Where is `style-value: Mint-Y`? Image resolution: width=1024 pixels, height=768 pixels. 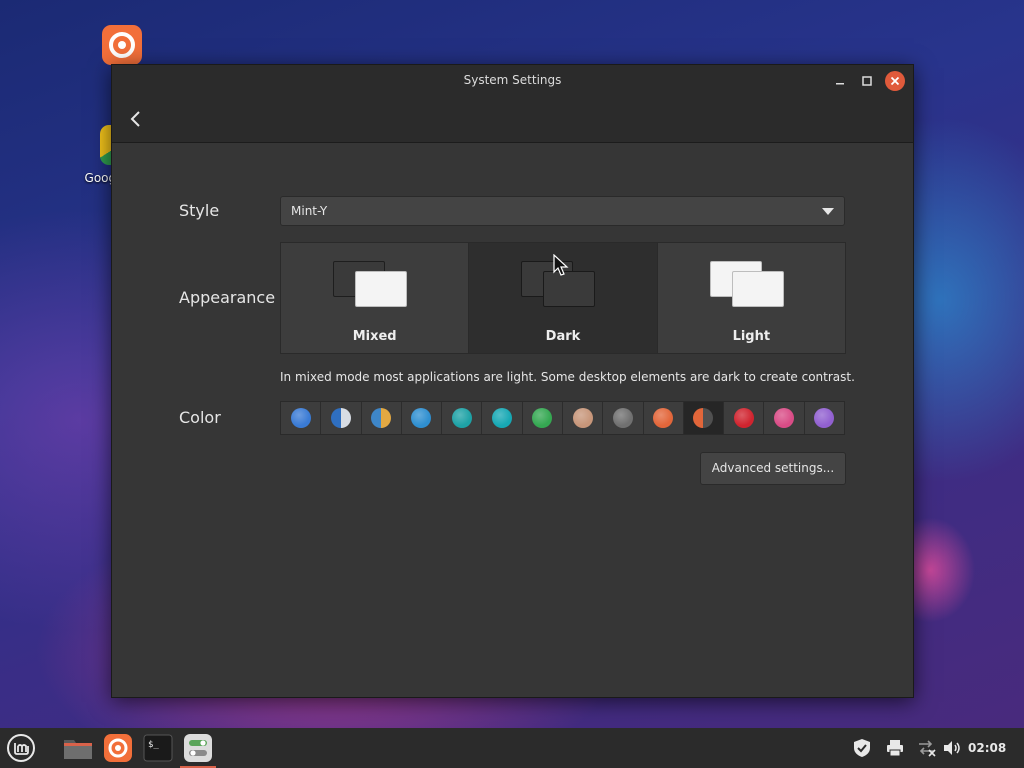
style-value: Mint-Y is located at coordinates (309, 211).